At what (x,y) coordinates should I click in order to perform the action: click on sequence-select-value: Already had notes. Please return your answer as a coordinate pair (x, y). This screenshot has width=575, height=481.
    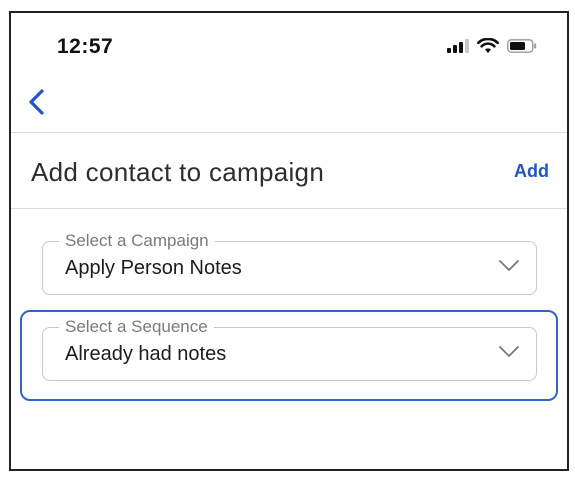
    Looking at the image, I should click on (146, 354).